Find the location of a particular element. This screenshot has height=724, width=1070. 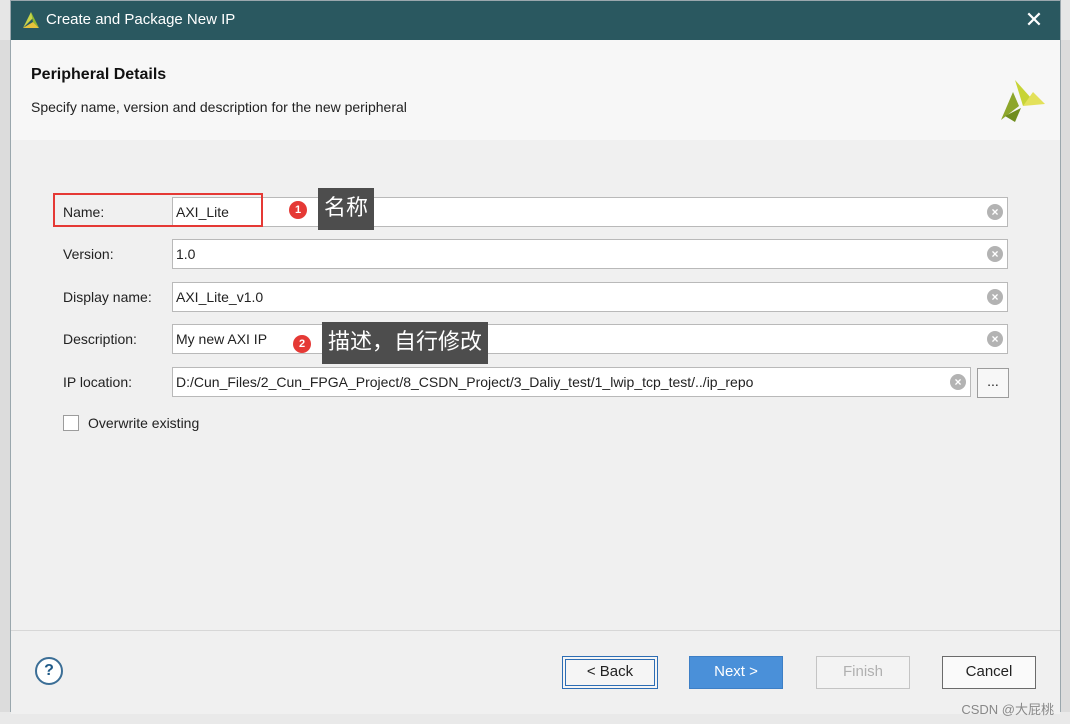

vivado-logo-icon is located at coordinates (1023, 101).